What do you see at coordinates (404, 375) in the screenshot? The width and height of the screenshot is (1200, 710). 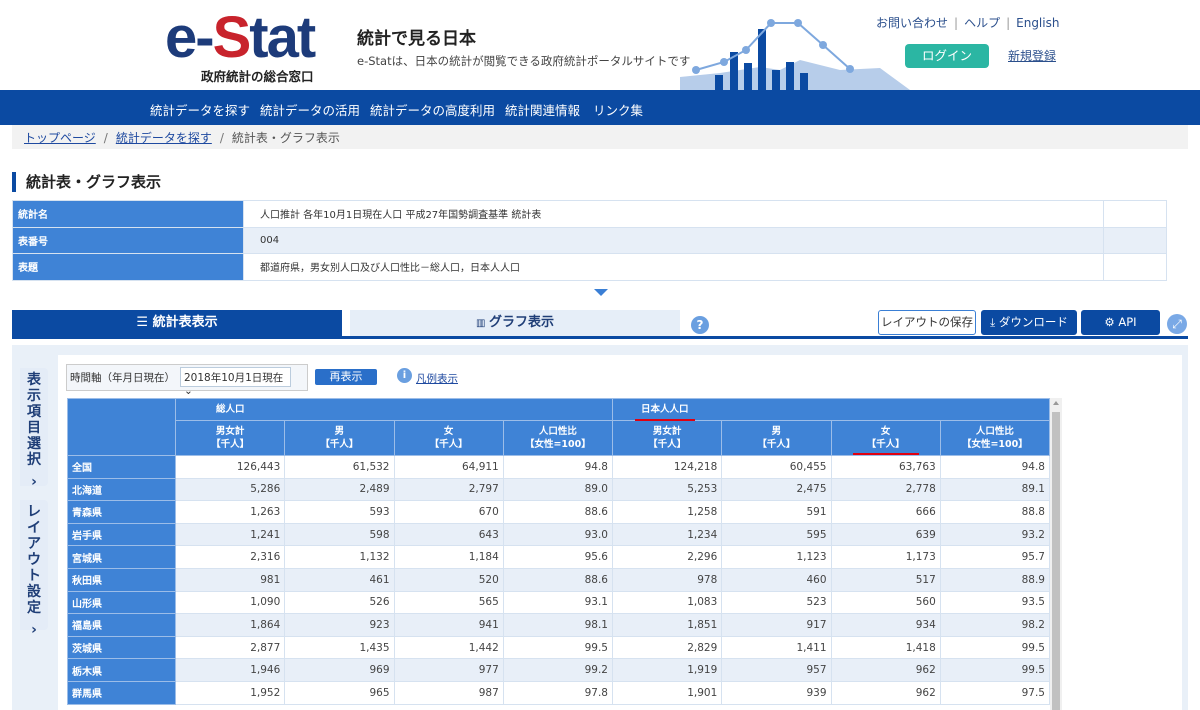 I see `info-icon: i` at bounding box center [404, 375].